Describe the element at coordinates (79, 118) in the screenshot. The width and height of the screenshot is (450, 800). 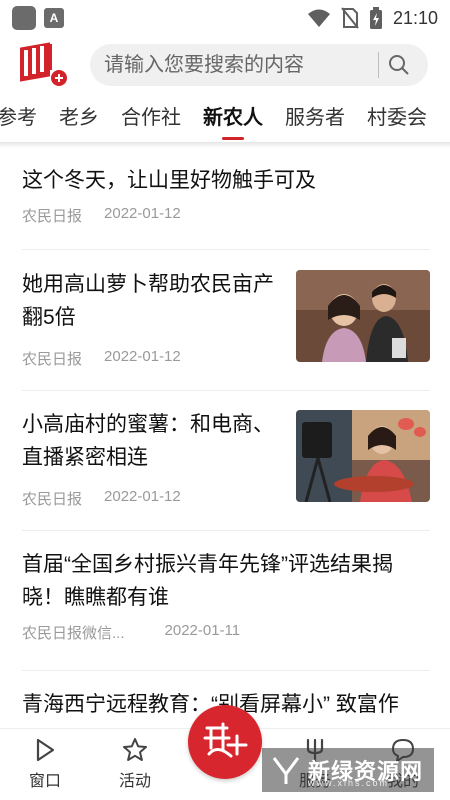
I see `tab-laoxiang: 老乡` at that location.